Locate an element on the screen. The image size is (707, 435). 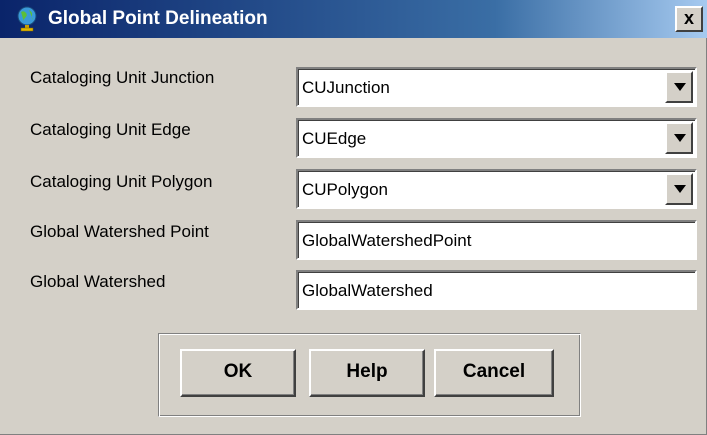
field-label-global-watershed-point: Global Watershed Point is located at coordinates (119, 231).